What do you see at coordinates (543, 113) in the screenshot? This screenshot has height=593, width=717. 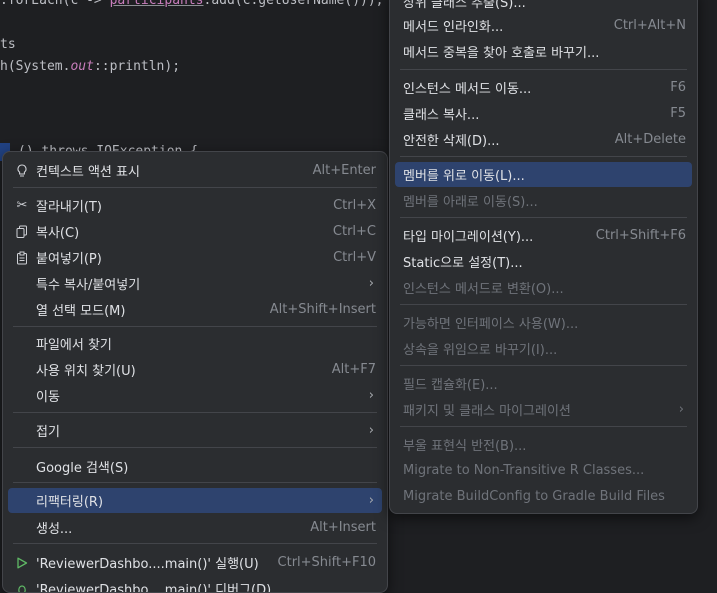 I see `menu-item-copy-class: 클래스 복사... F5` at bounding box center [543, 113].